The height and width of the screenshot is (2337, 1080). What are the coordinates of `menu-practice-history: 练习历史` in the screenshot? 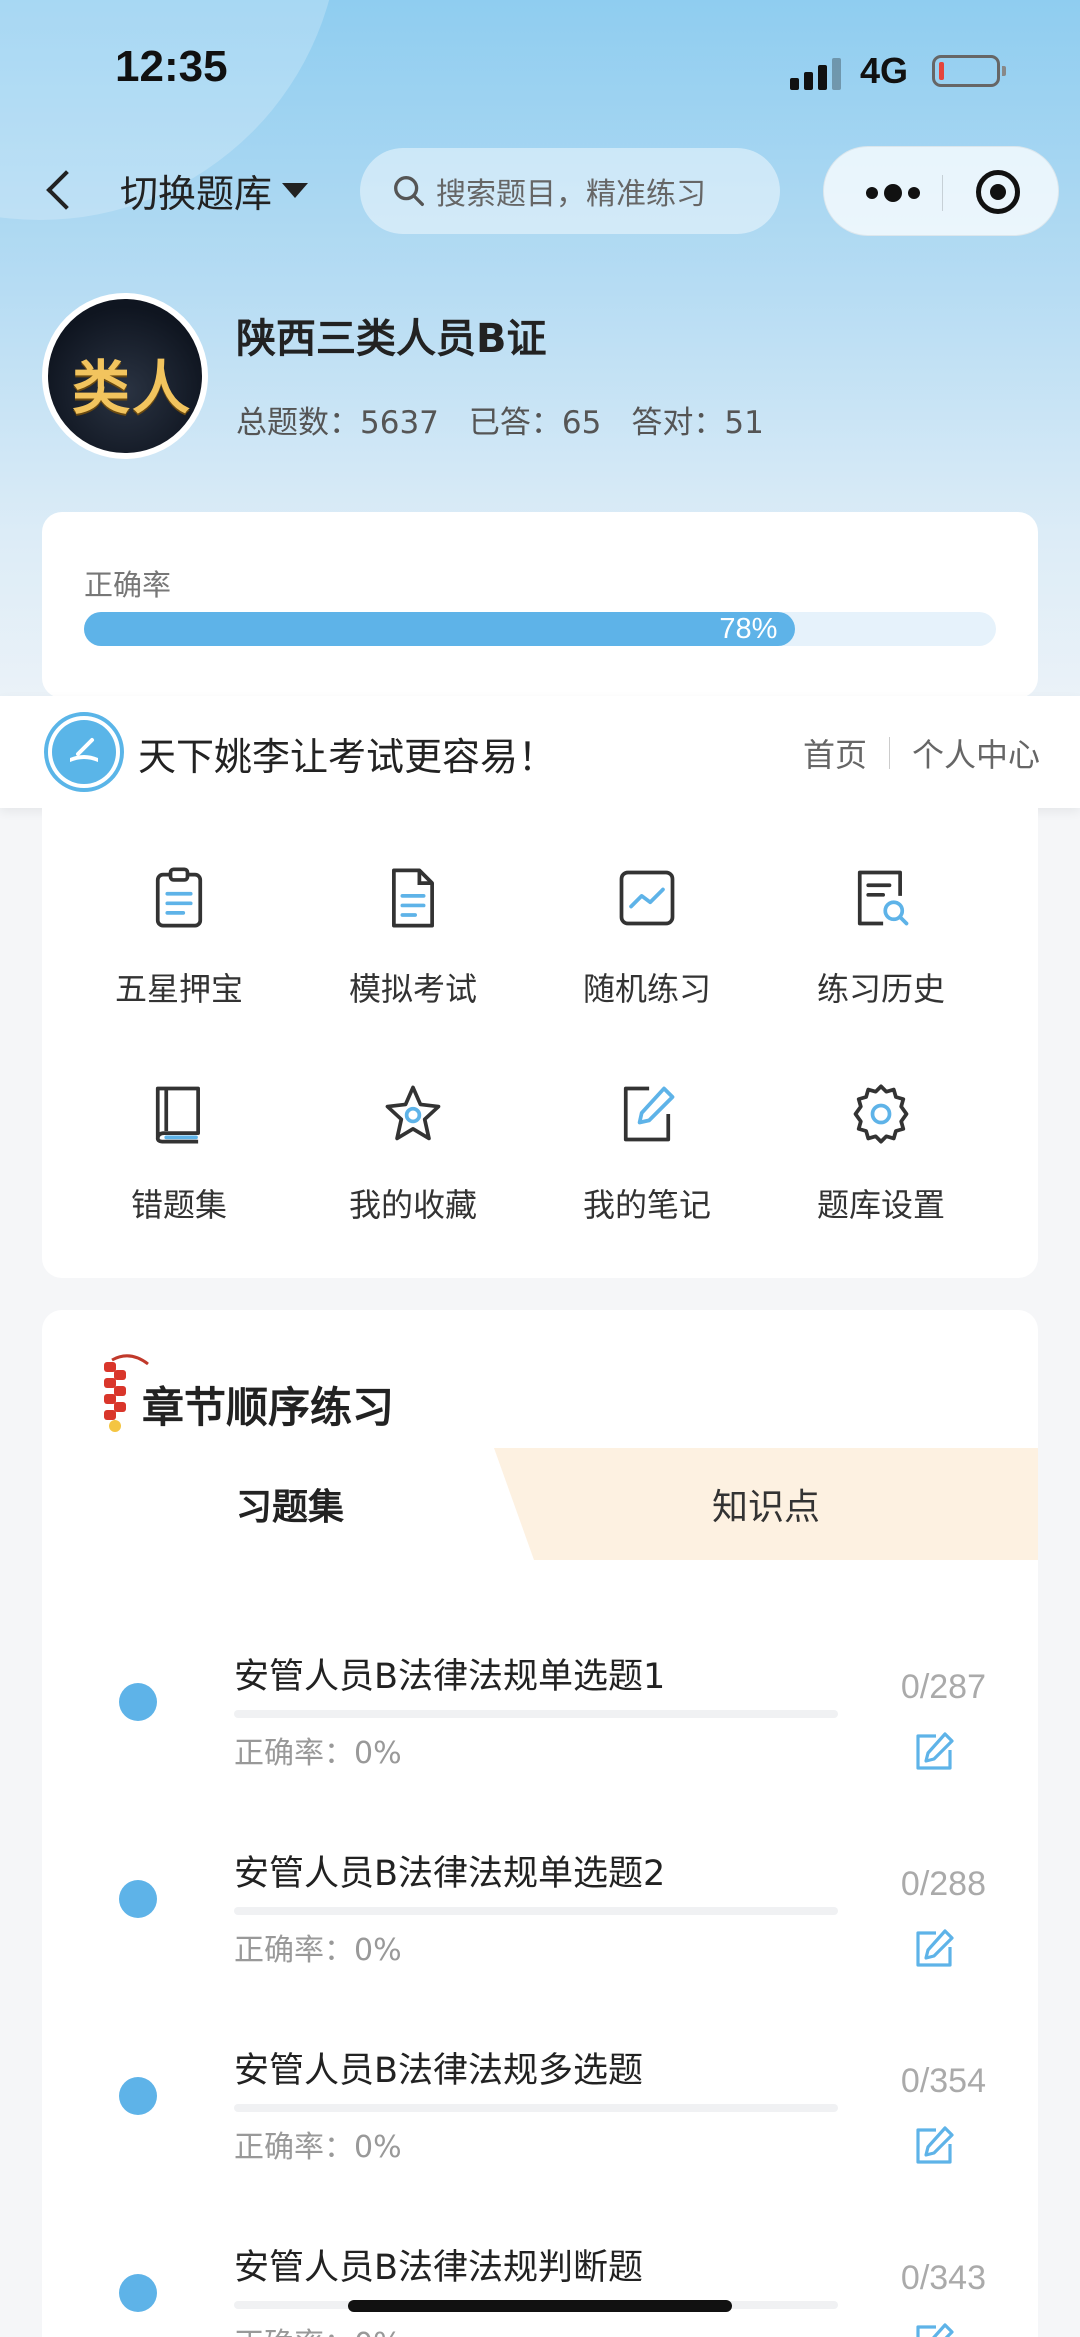 It's located at (881, 908).